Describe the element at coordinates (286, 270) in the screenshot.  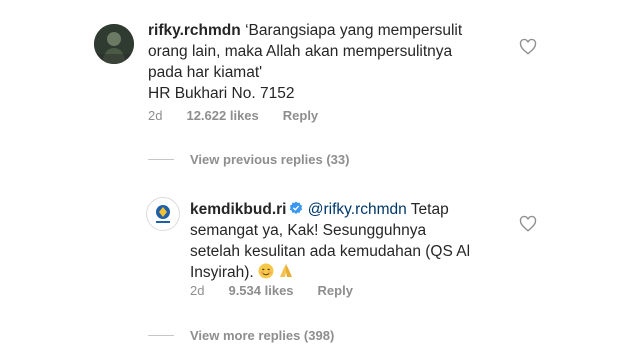
I see `folded-hands-emoji` at that location.